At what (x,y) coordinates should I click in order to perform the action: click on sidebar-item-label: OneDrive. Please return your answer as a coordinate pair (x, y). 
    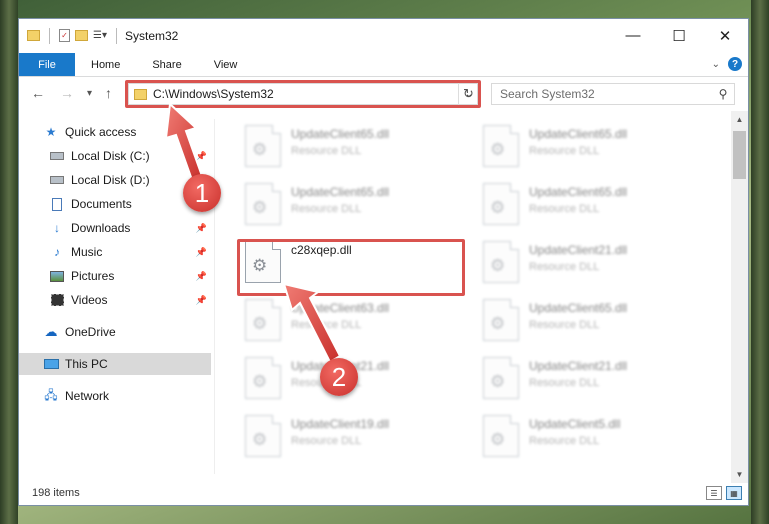
    Looking at the image, I should click on (90, 332).